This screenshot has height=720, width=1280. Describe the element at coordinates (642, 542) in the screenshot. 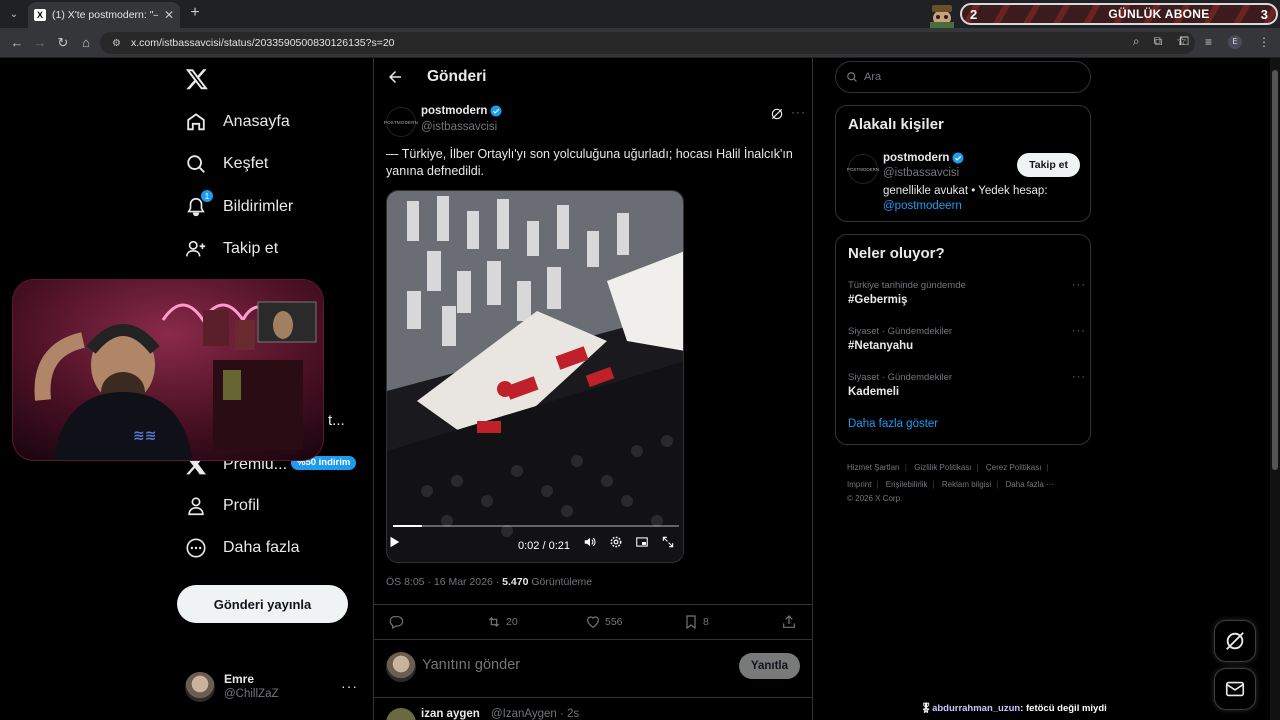

I see `picture-in-picture-icon` at that location.